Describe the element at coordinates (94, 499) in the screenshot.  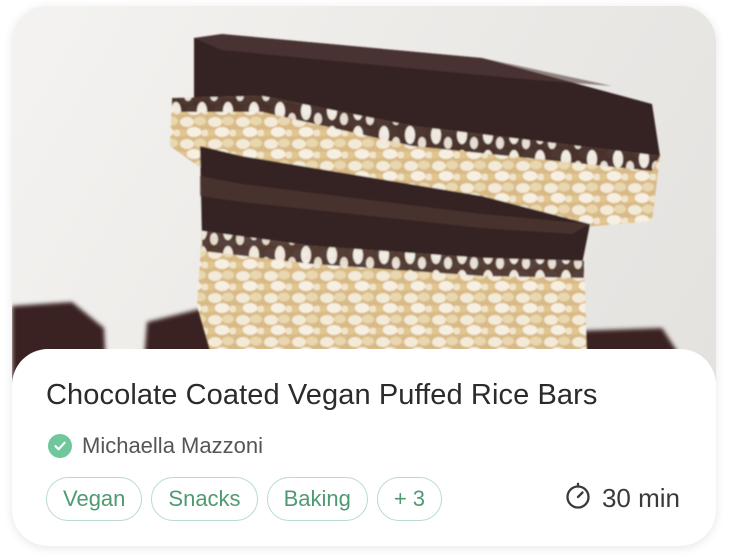
I see `tag-vegan: Vegan` at that location.